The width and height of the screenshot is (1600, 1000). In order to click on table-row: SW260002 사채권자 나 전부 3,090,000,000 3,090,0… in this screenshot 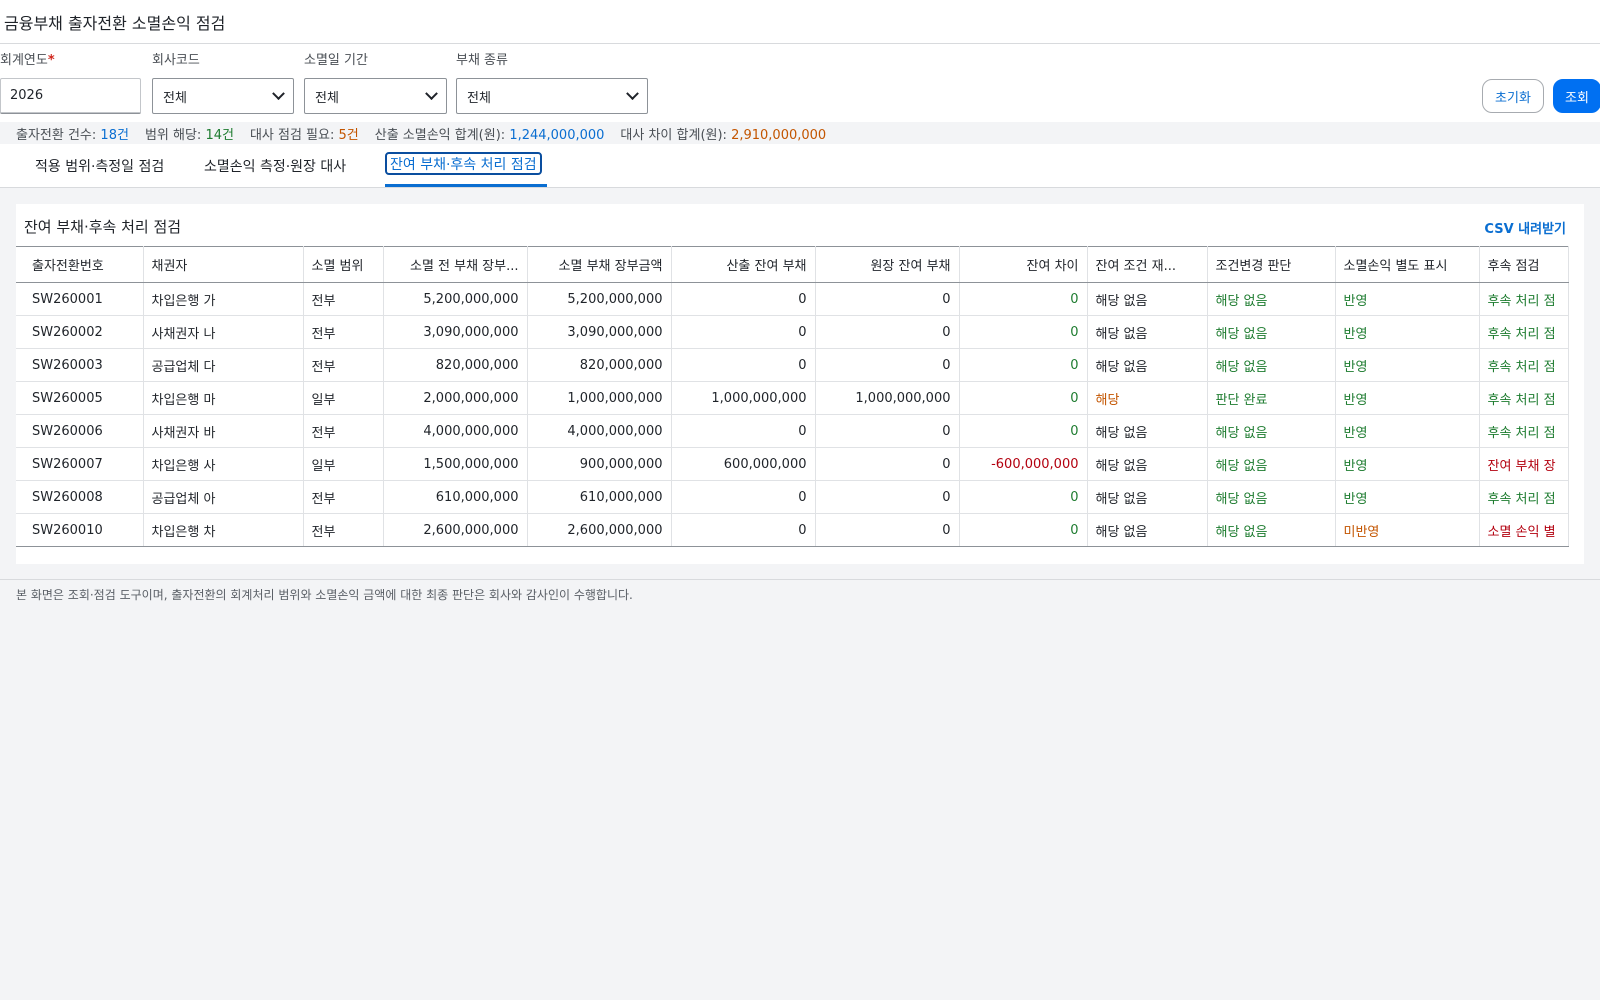, I will do `click(792, 332)`.